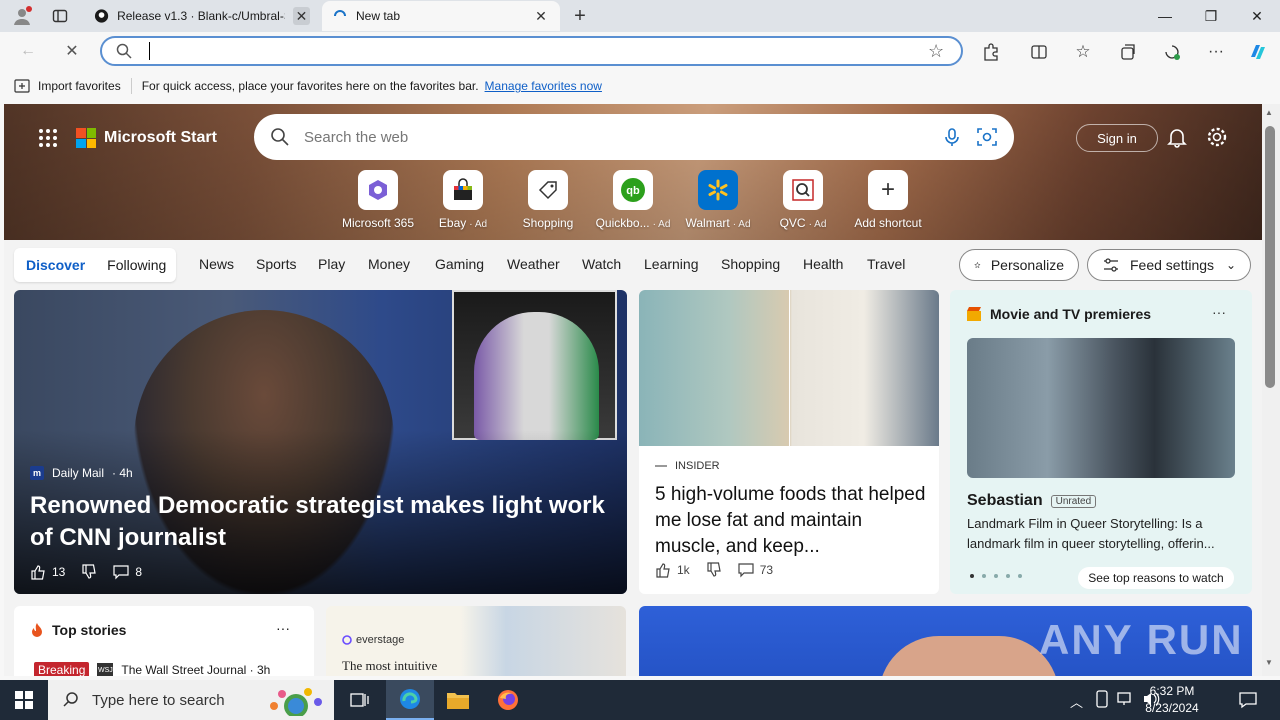  What do you see at coordinates (1101, 408) in the screenshot?
I see `movie-poster` at bounding box center [1101, 408].